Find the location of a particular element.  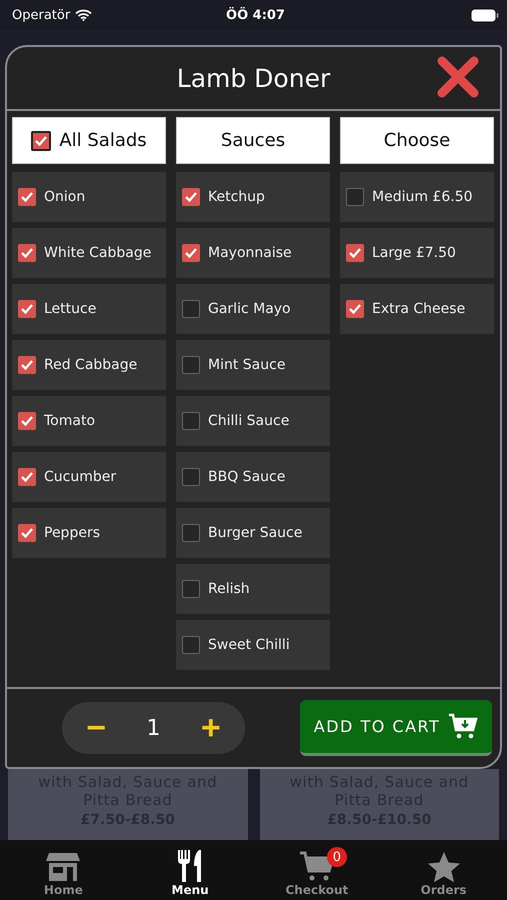

column-header: Sauces is located at coordinates (253, 140).